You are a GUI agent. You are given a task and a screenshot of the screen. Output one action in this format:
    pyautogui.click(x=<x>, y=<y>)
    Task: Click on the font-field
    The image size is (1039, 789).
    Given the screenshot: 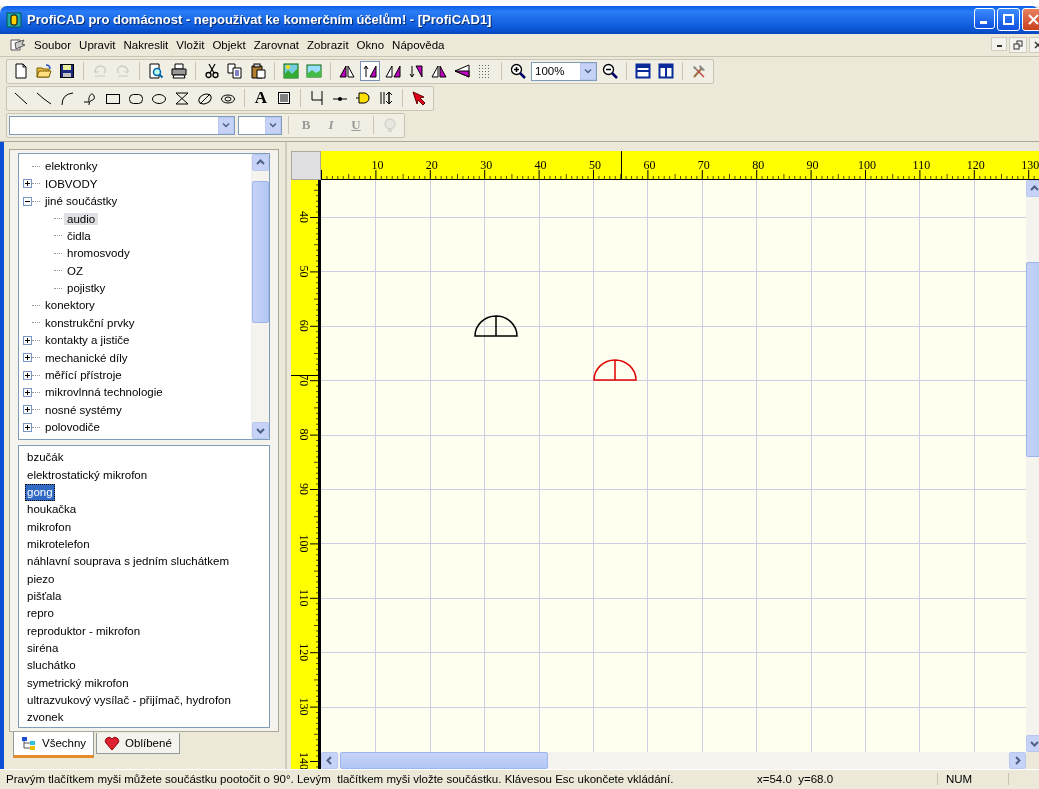 What is the action you would take?
    pyautogui.click(x=122, y=125)
    